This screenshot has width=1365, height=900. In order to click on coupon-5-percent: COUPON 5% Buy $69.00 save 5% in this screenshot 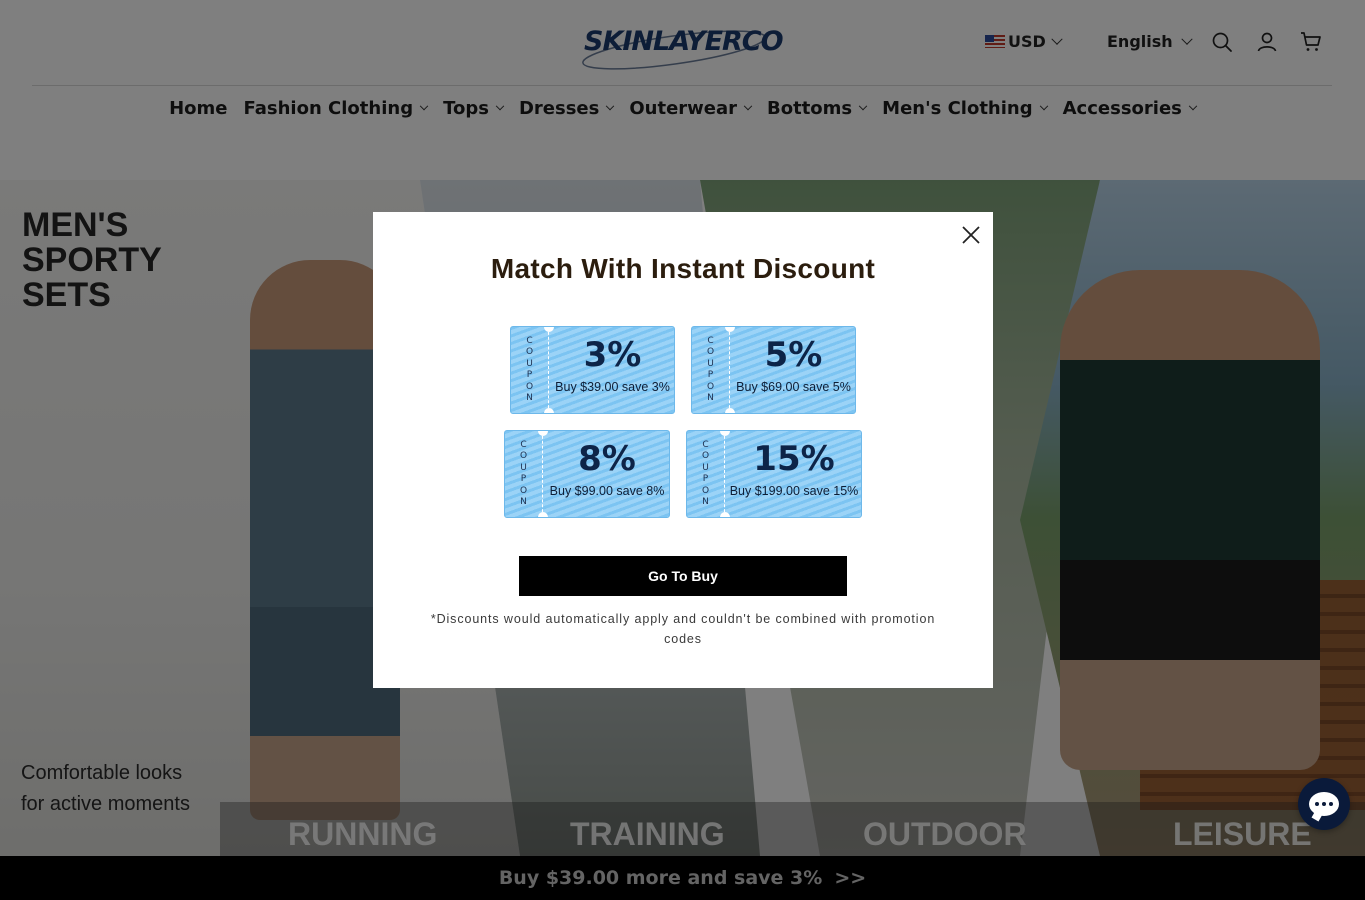, I will do `click(773, 370)`.